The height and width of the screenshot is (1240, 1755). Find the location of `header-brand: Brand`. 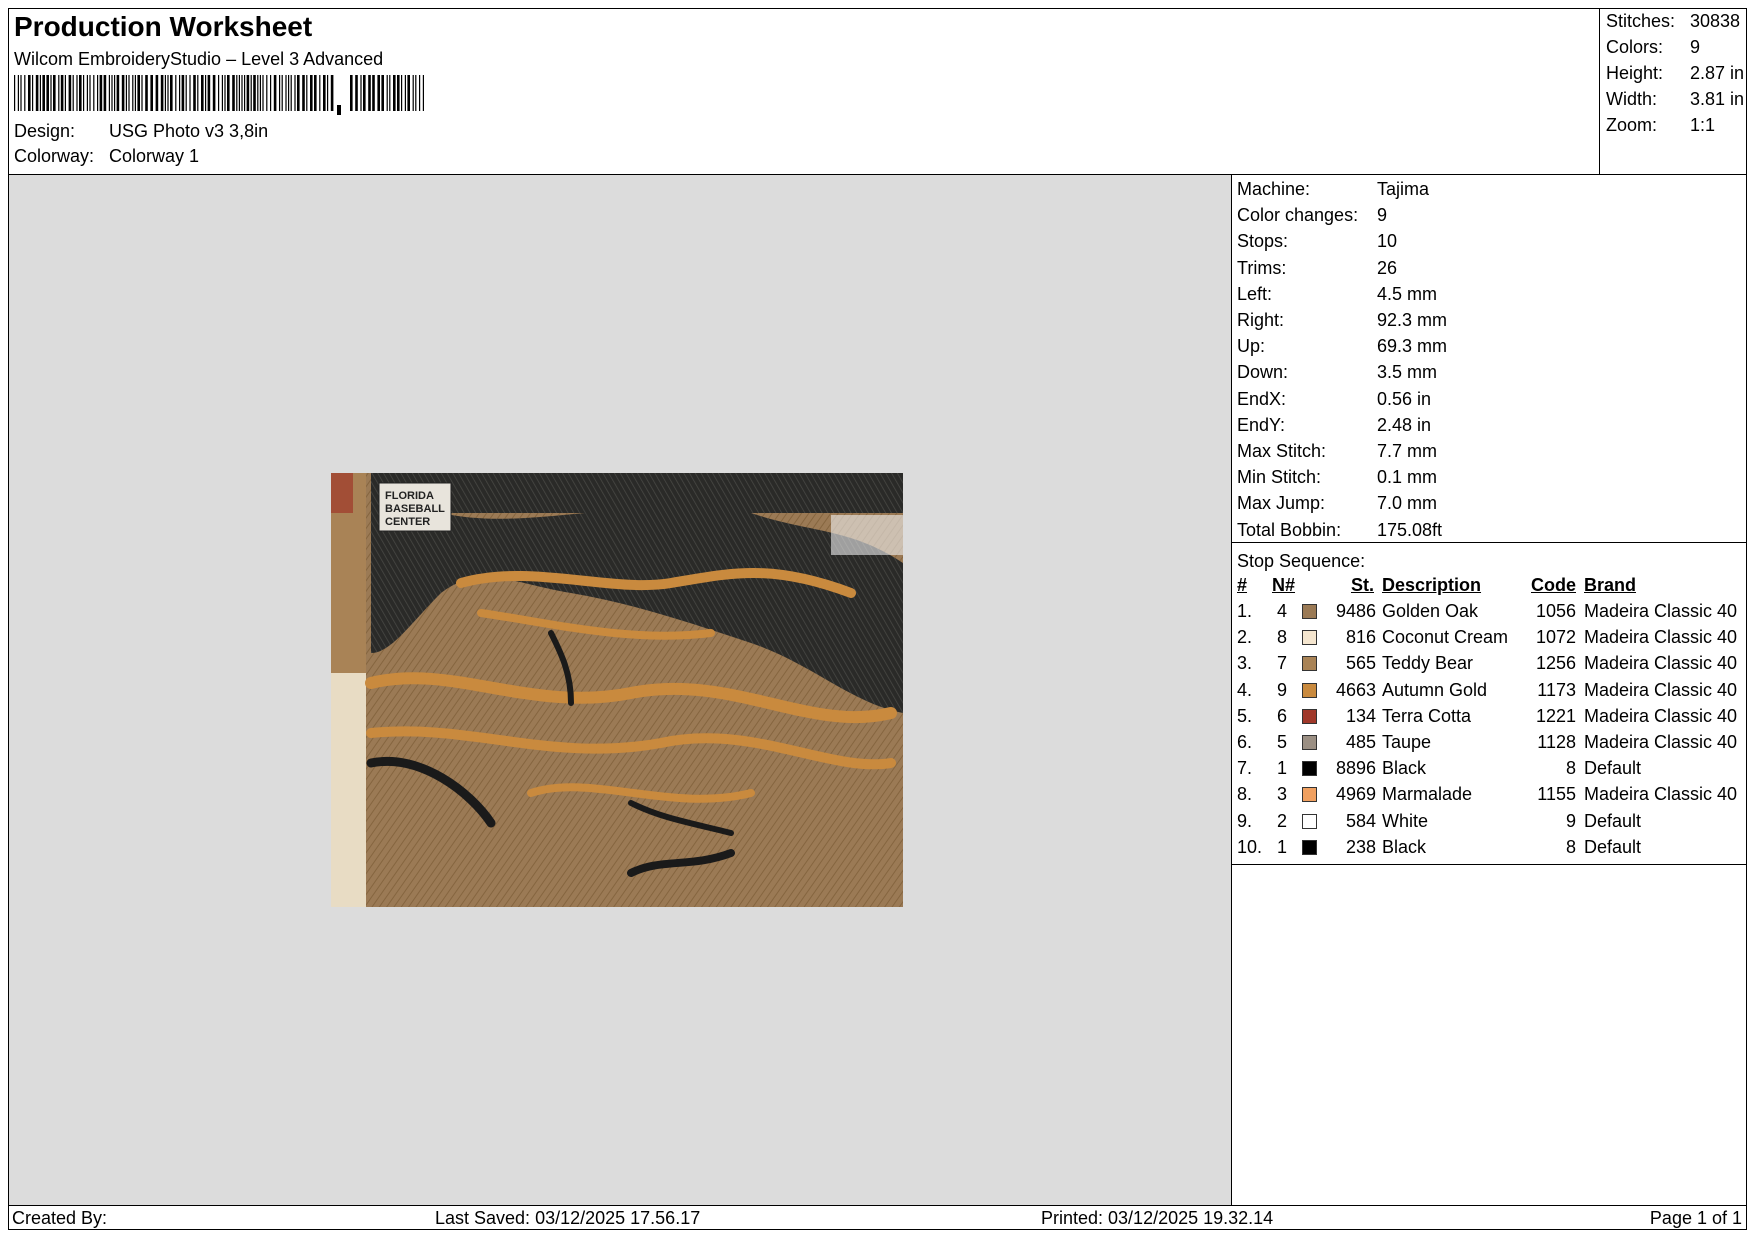

header-brand: Brand is located at coordinates (1610, 585).